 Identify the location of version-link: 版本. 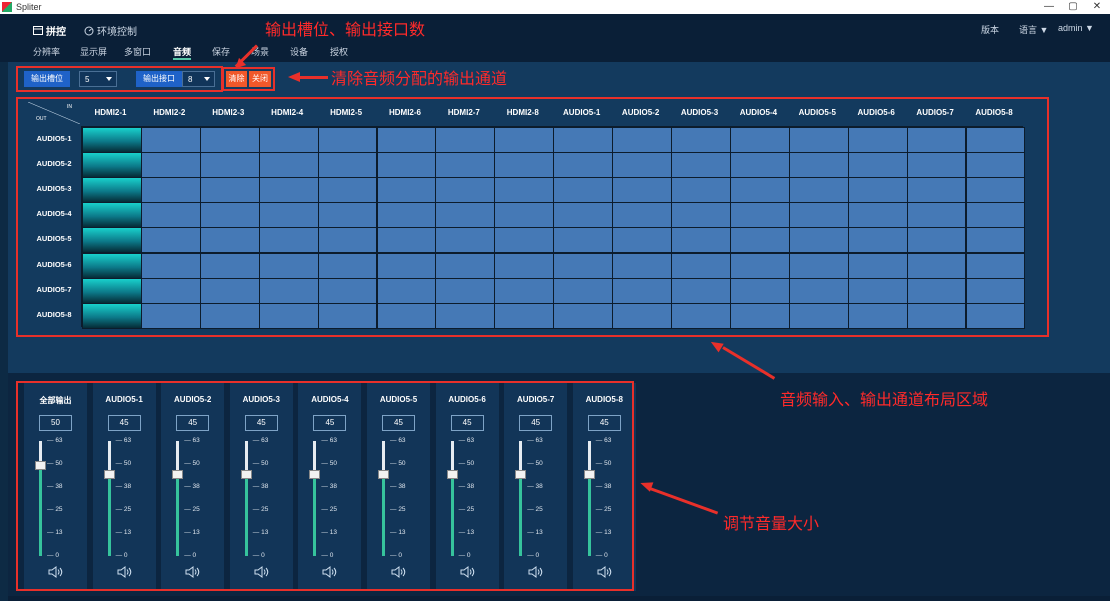
(990, 29).